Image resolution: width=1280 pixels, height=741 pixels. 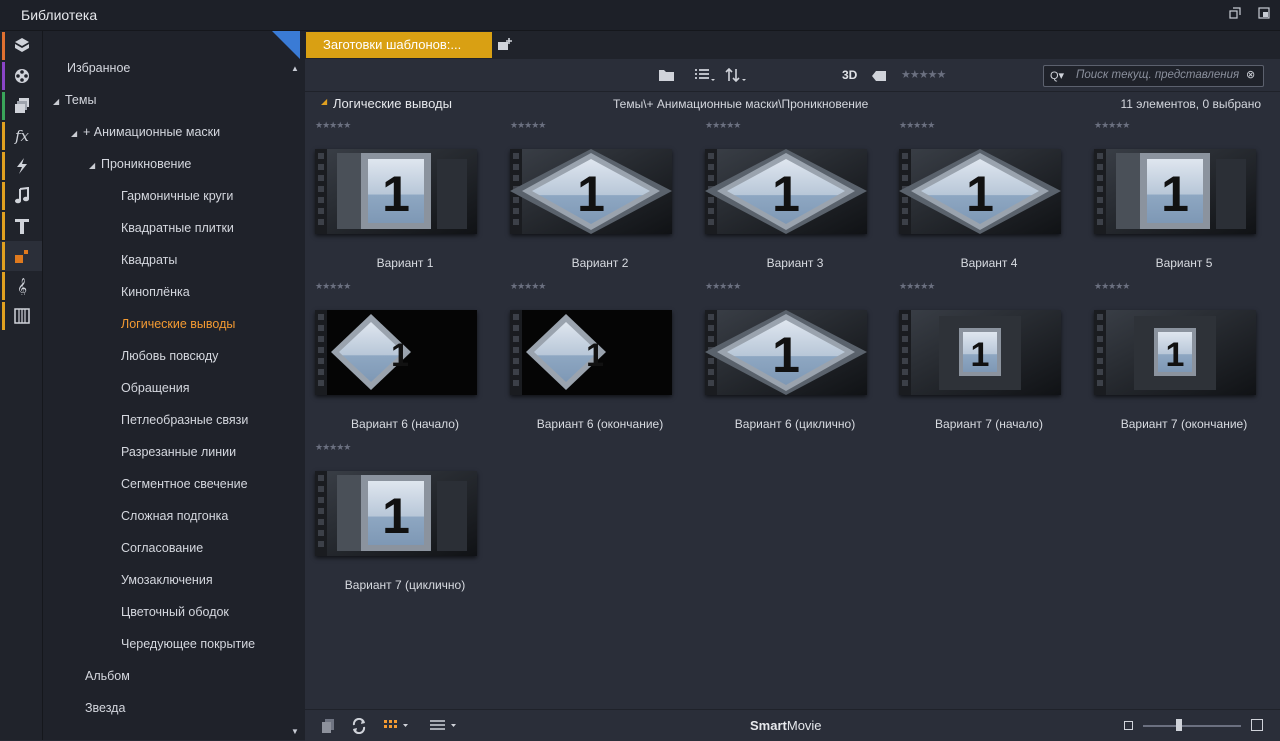 I want to click on template-card: ★★★★★ 1 Вариант 7 (начало), so click(x=979, y=357).